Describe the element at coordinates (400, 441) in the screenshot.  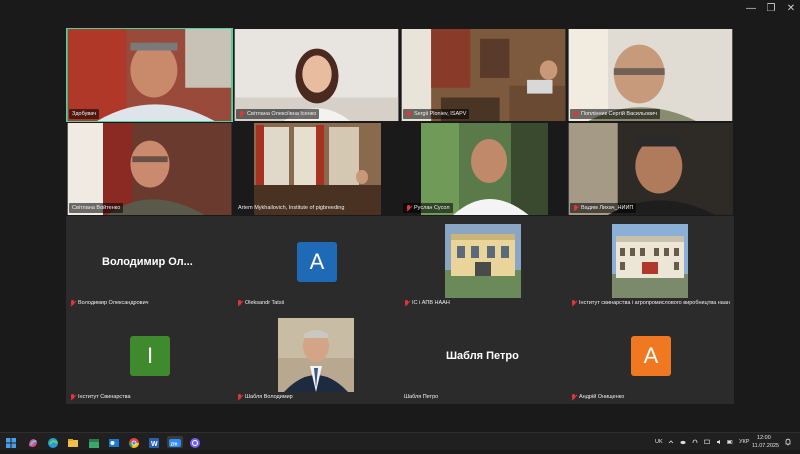
I see `windows-taskbar: W zm UK УКР 12:00 11.07.2025` at that location.